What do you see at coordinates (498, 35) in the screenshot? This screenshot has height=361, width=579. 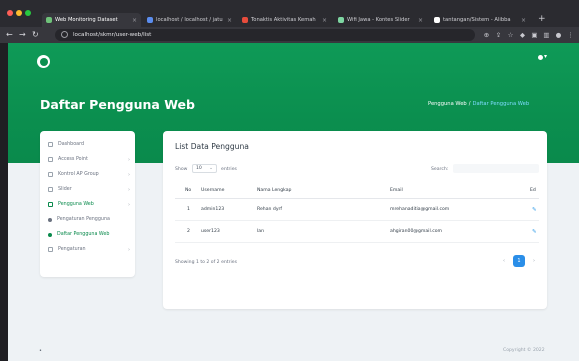 I see `share-icon: ⇪` at bounding box center [498, 35].